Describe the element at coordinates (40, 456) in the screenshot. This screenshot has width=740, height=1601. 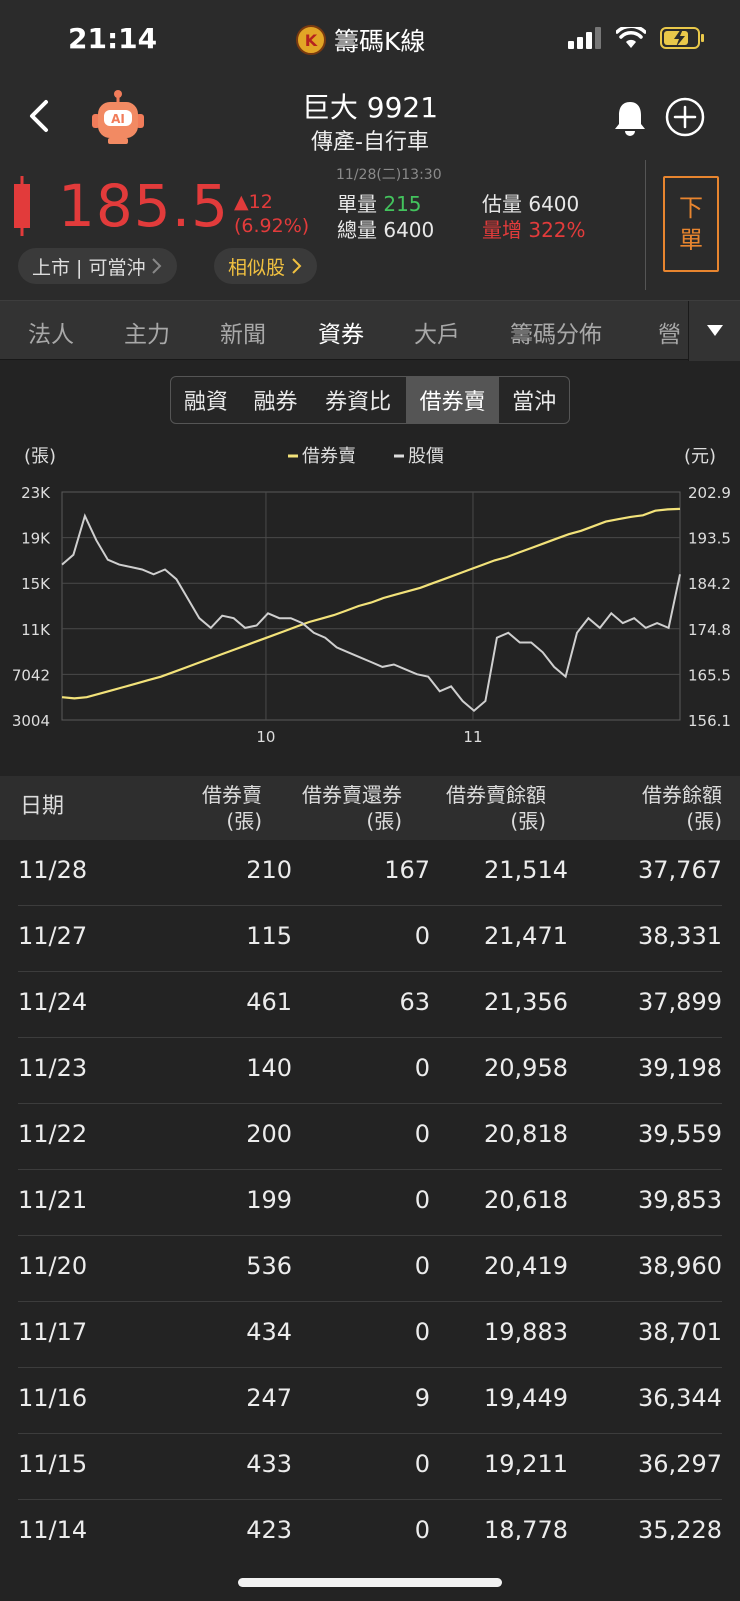
I see `left-axis-unit: (張)` at that location.